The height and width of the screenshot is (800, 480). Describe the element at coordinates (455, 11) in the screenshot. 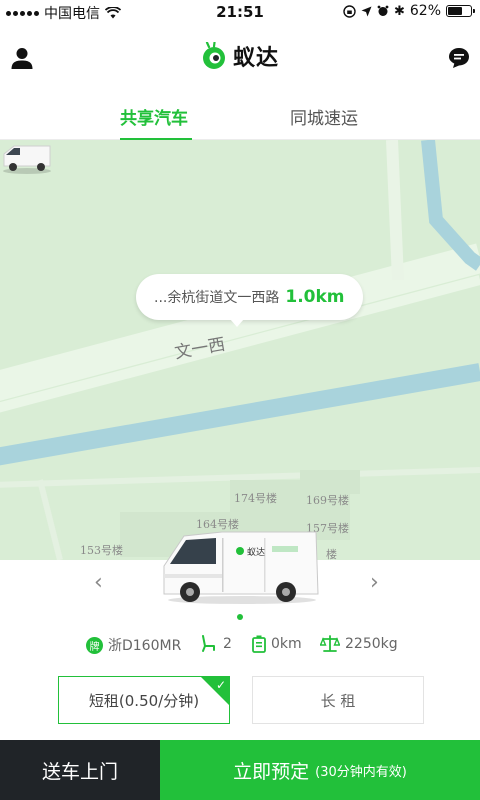

I see `battery-fill` at that location.